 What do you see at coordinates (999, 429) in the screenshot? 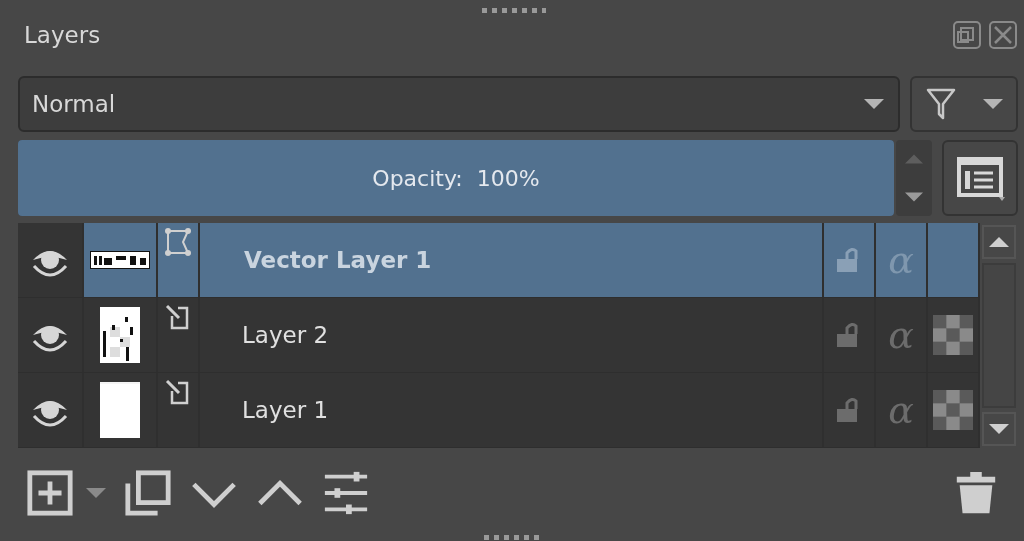
I see `scroll-down-icon` at bounding box center [999, 429].